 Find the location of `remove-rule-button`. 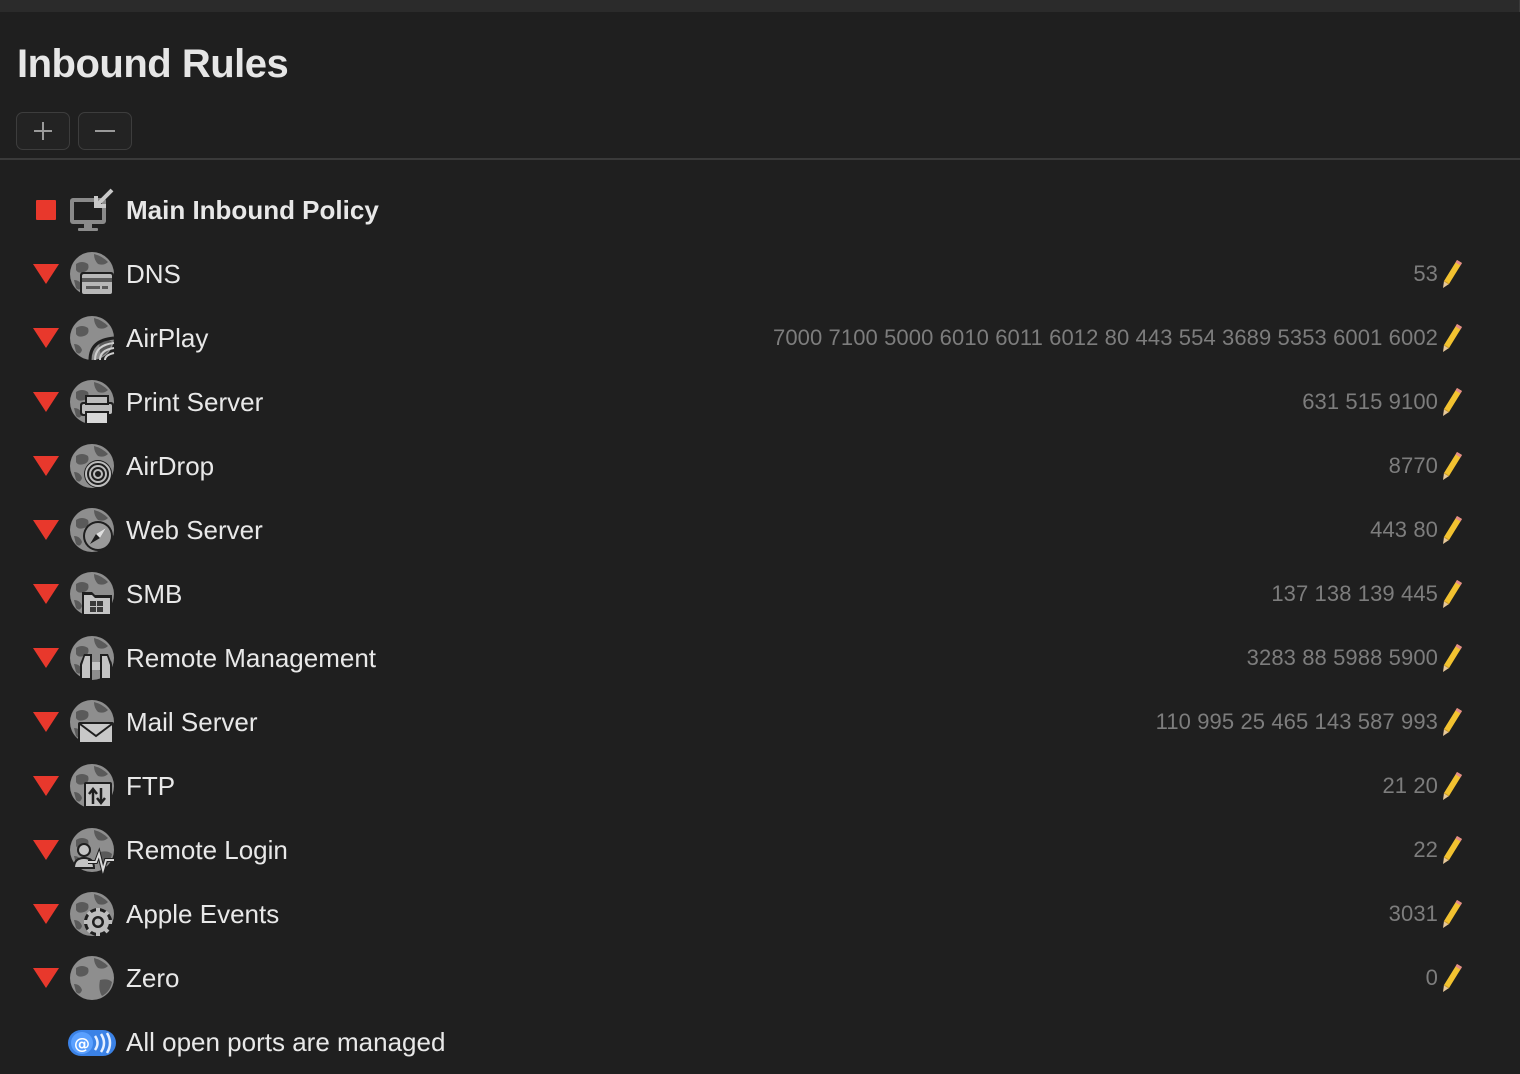

remove-rule-button is located at coordinates (105, 131).